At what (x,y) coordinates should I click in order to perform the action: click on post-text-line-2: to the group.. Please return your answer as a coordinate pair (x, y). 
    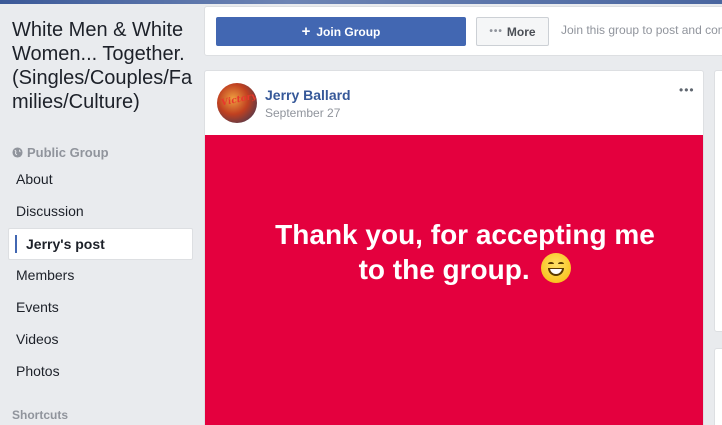
    Looking at the image, I should click on (454, 269).